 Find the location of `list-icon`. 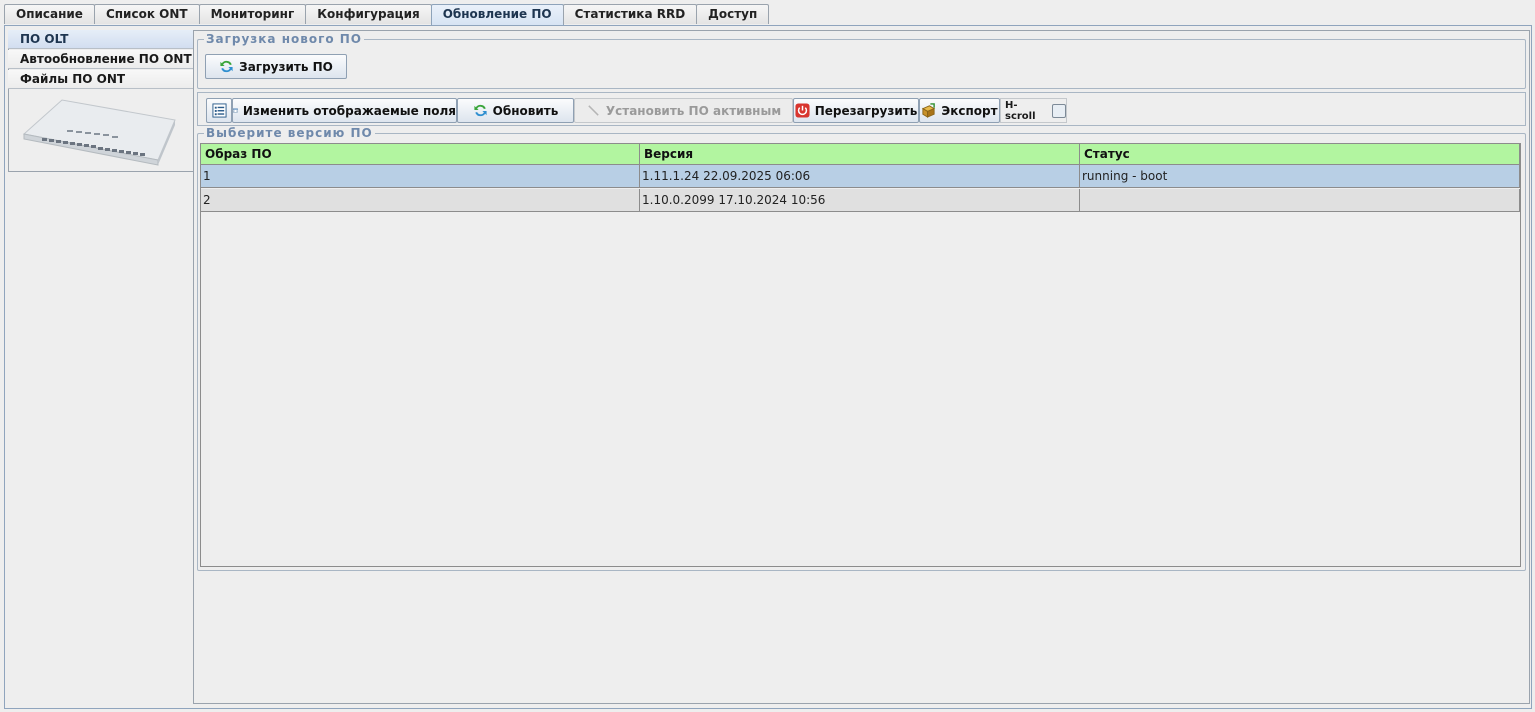

list-icon is located at coordinates (219, 110).